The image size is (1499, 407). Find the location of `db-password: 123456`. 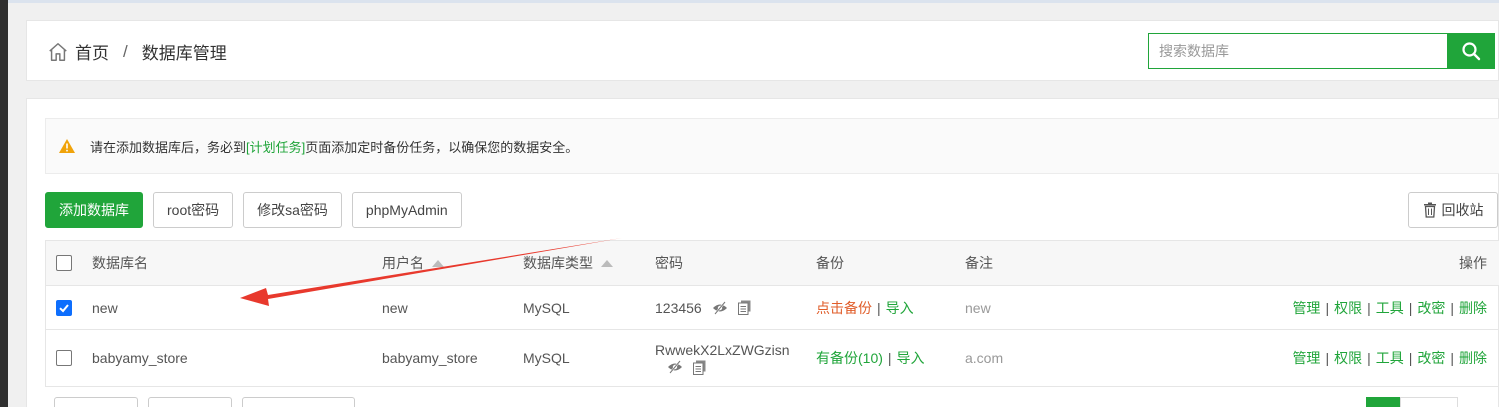

db-password: 123456 is located at coordinates (678, 307).